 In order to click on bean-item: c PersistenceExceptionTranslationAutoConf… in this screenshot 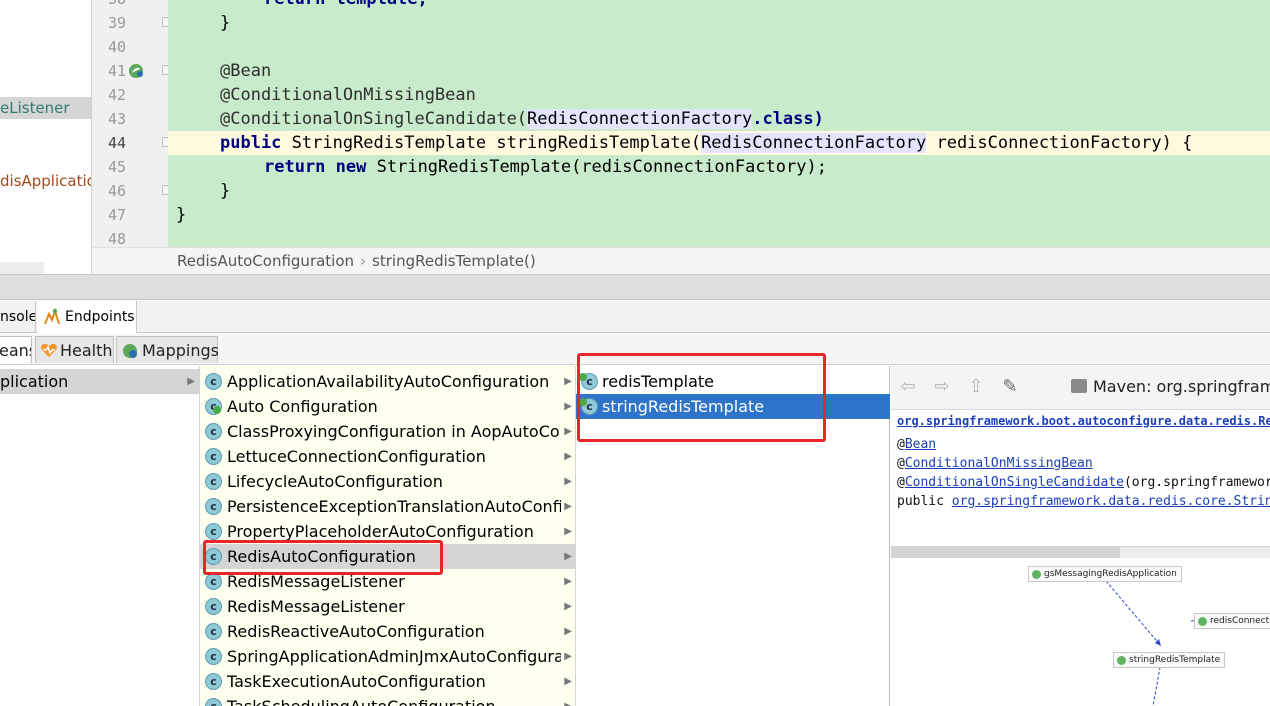, I will do `click(387, 506)`.